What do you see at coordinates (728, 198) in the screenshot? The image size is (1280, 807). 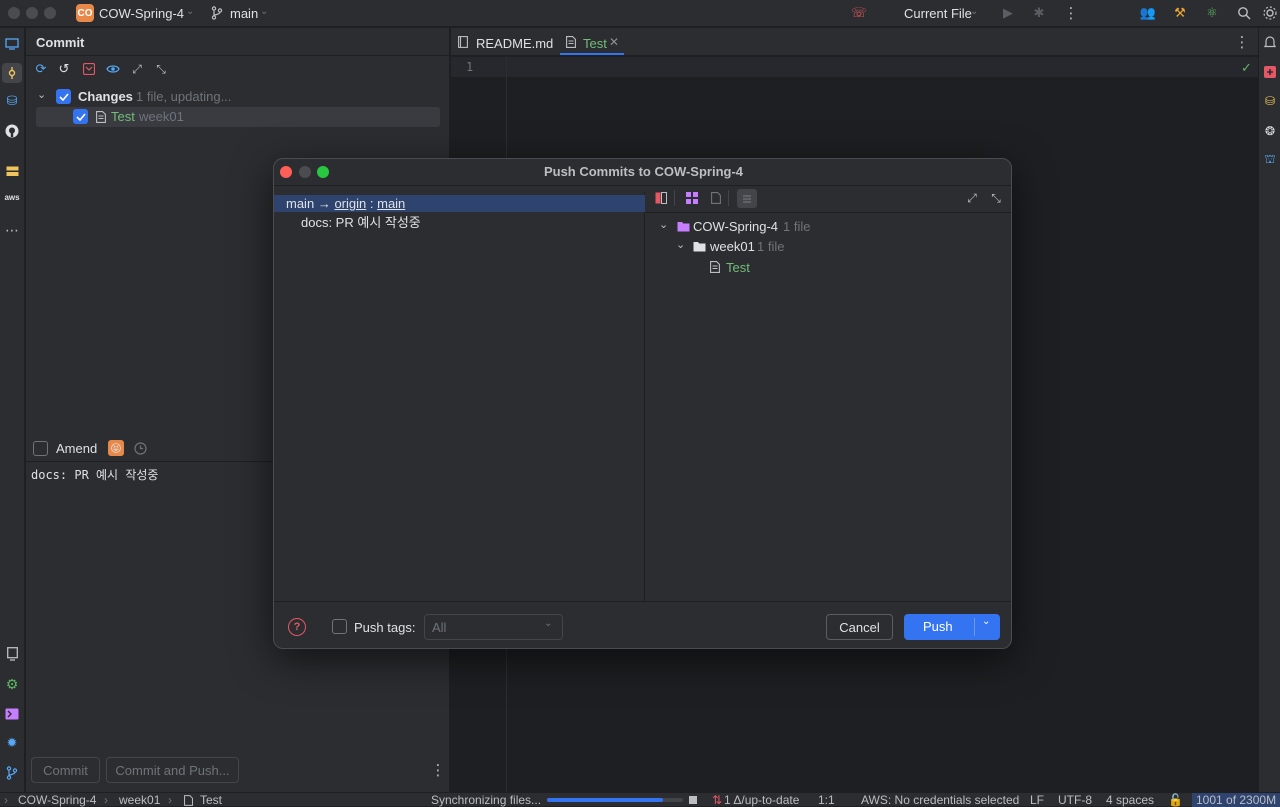 I see `divider` at bounding box center [728, 198].